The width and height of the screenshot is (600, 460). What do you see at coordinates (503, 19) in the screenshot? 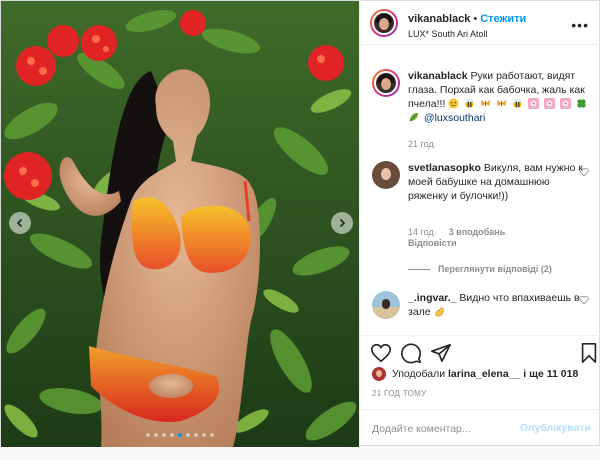
I see `follow-button: Стежити` at bounding box center [503, 19].